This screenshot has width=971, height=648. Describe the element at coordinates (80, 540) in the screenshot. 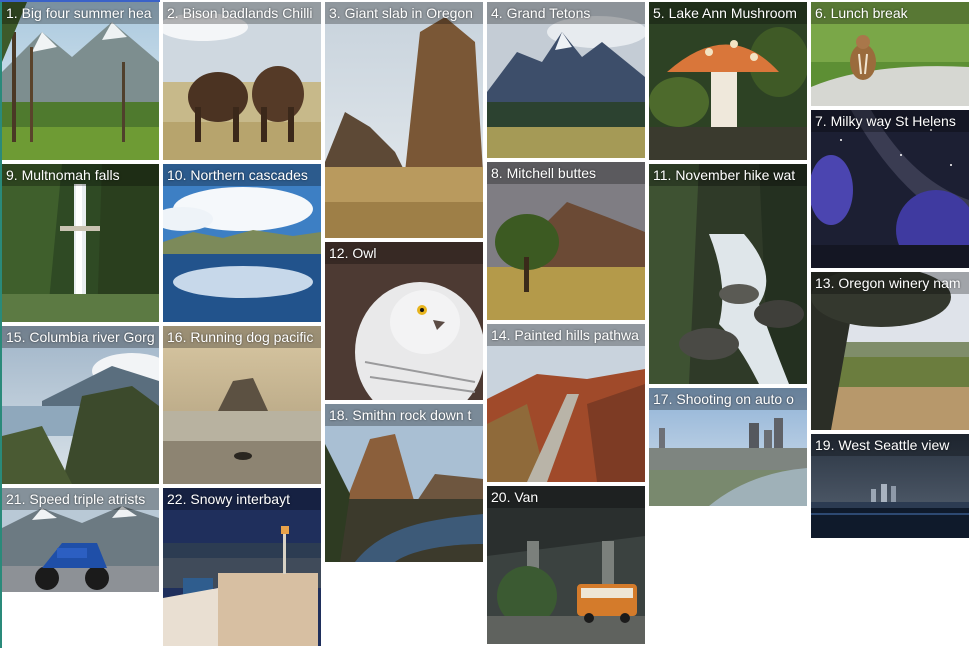

I see `photo-tile-21: 21. Speed triple atrists` at that location.